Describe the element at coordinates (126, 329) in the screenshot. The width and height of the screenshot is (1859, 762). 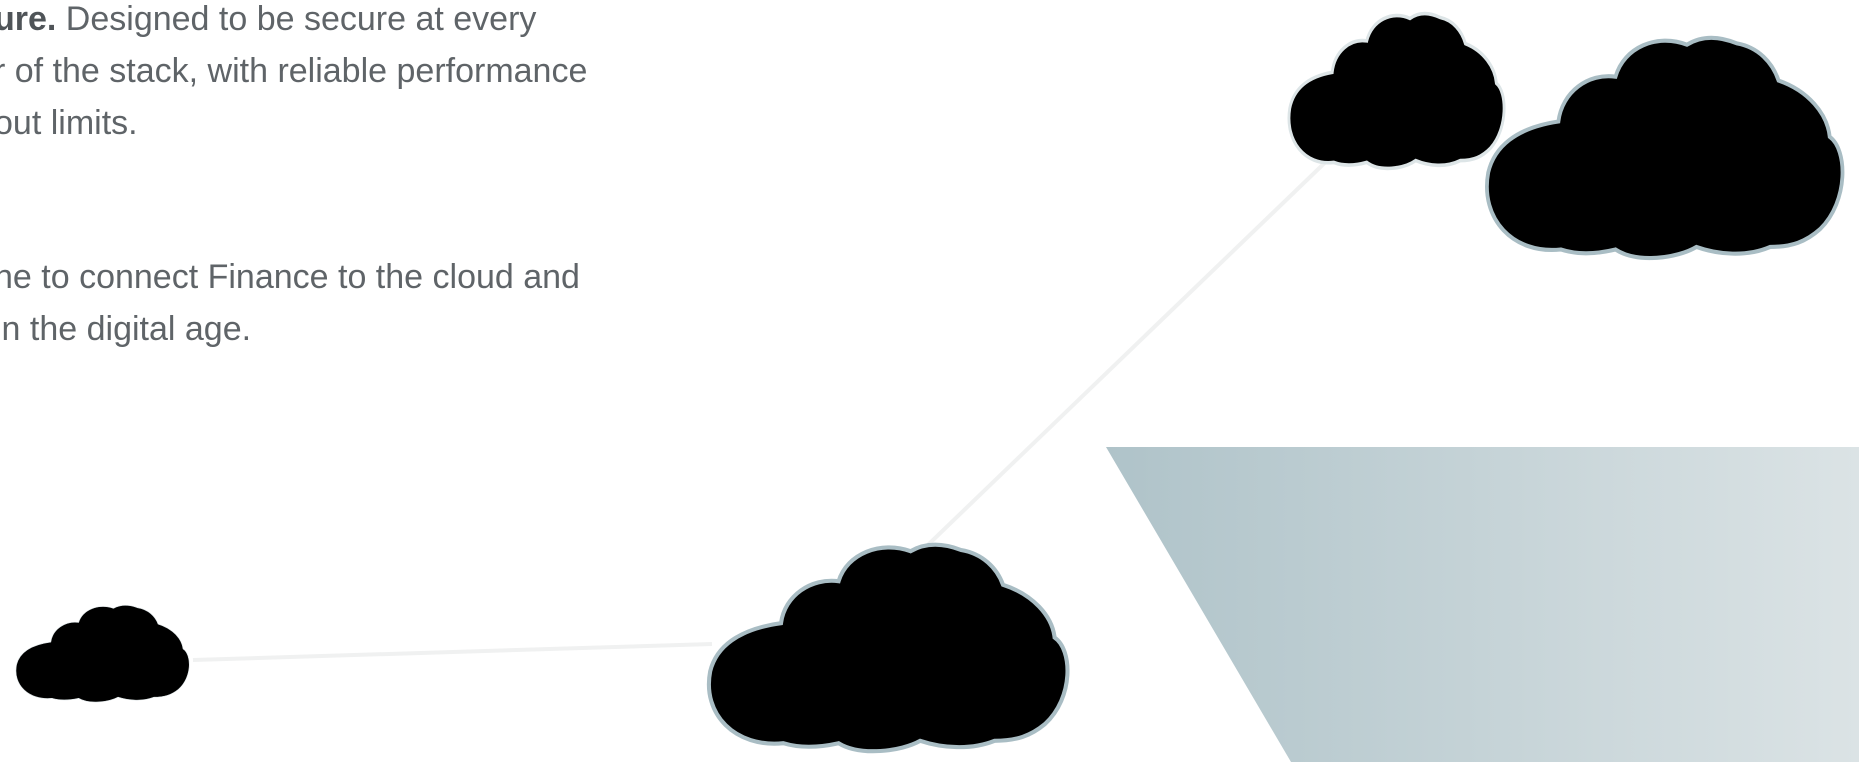
I see `line-text: in the digital age.` at that location.